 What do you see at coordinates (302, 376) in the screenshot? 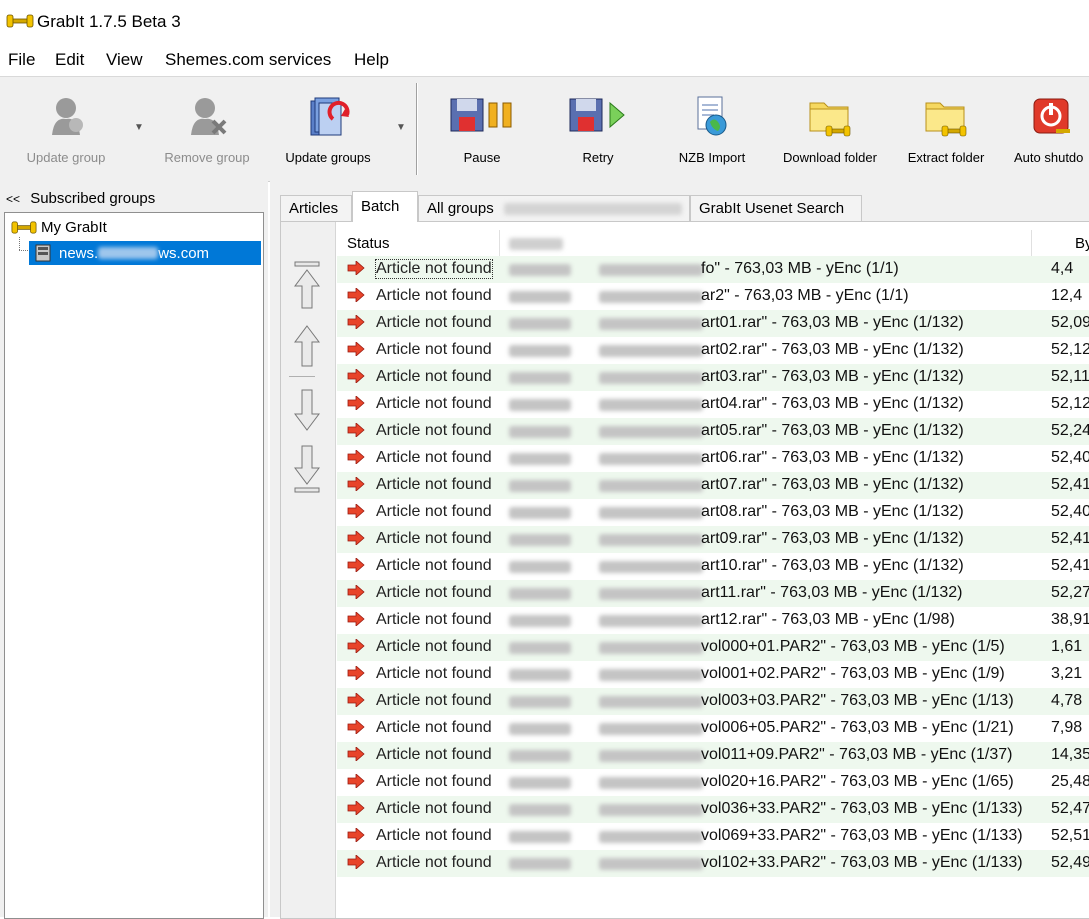
I see `arrow-separator` at bounding box center [302, 376].